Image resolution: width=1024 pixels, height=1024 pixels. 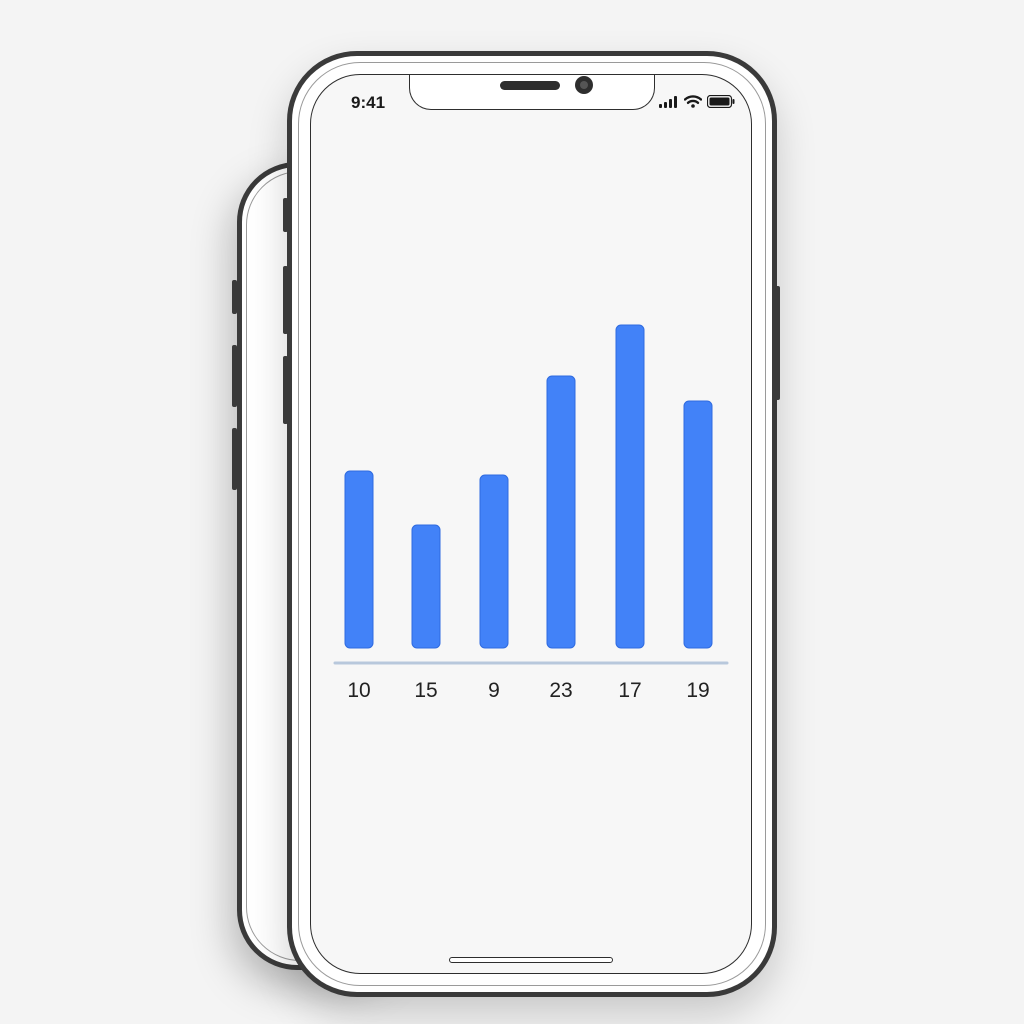 What do you see at coordinates (285, 300) in the screenshot?
I see `front-phone-volume-up` at bounding box center [285, 300].